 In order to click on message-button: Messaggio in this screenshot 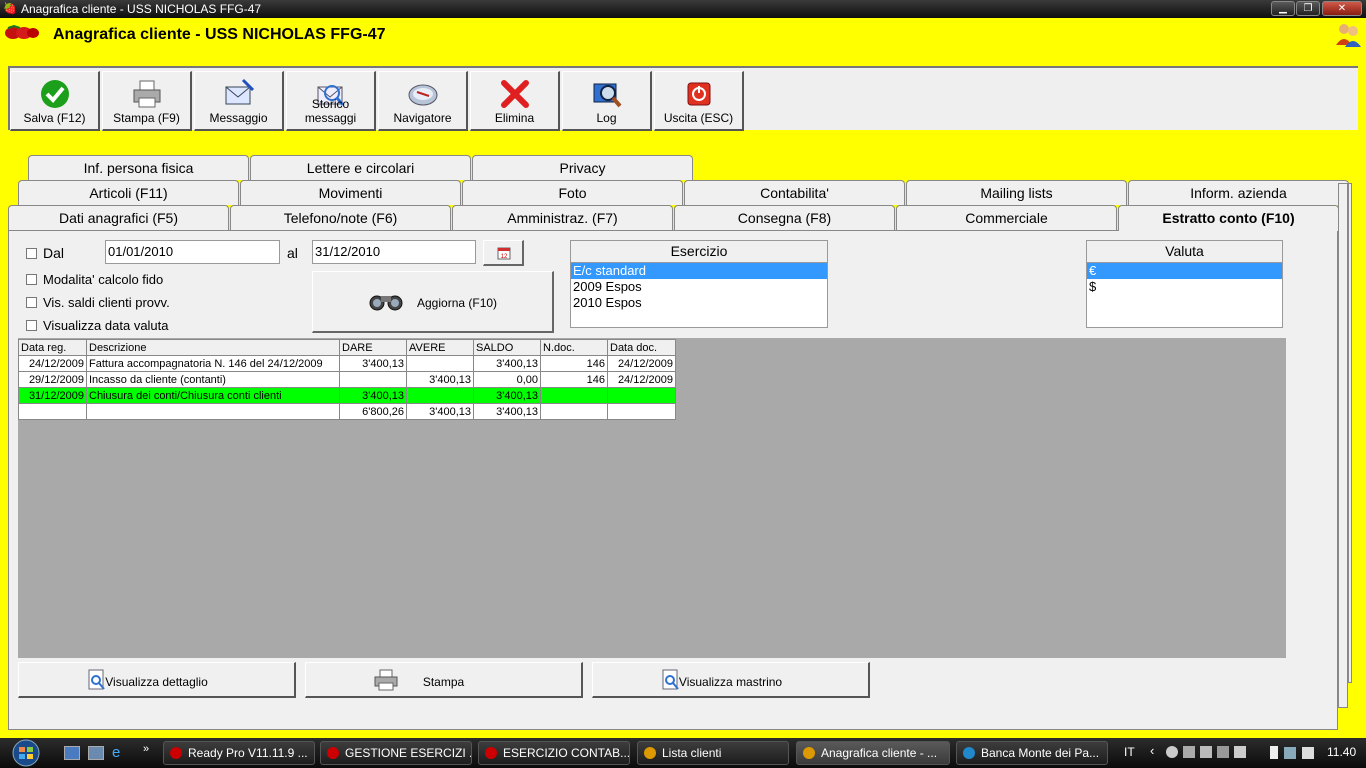, I will do `click(239, 101)`.